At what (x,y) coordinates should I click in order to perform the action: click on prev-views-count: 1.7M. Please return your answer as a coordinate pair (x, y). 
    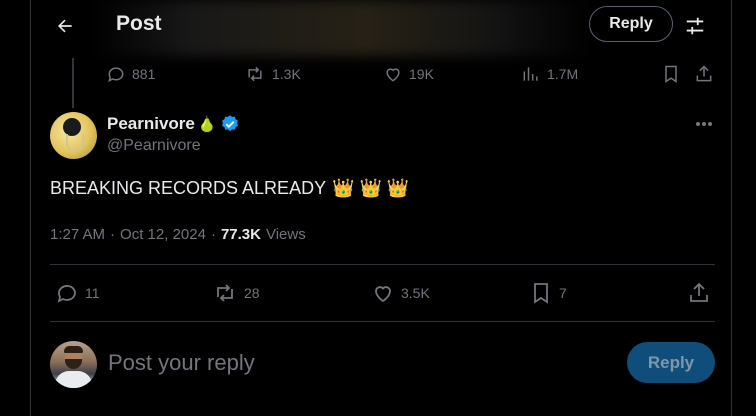
    Looking at the image, I should click on (563, 74).